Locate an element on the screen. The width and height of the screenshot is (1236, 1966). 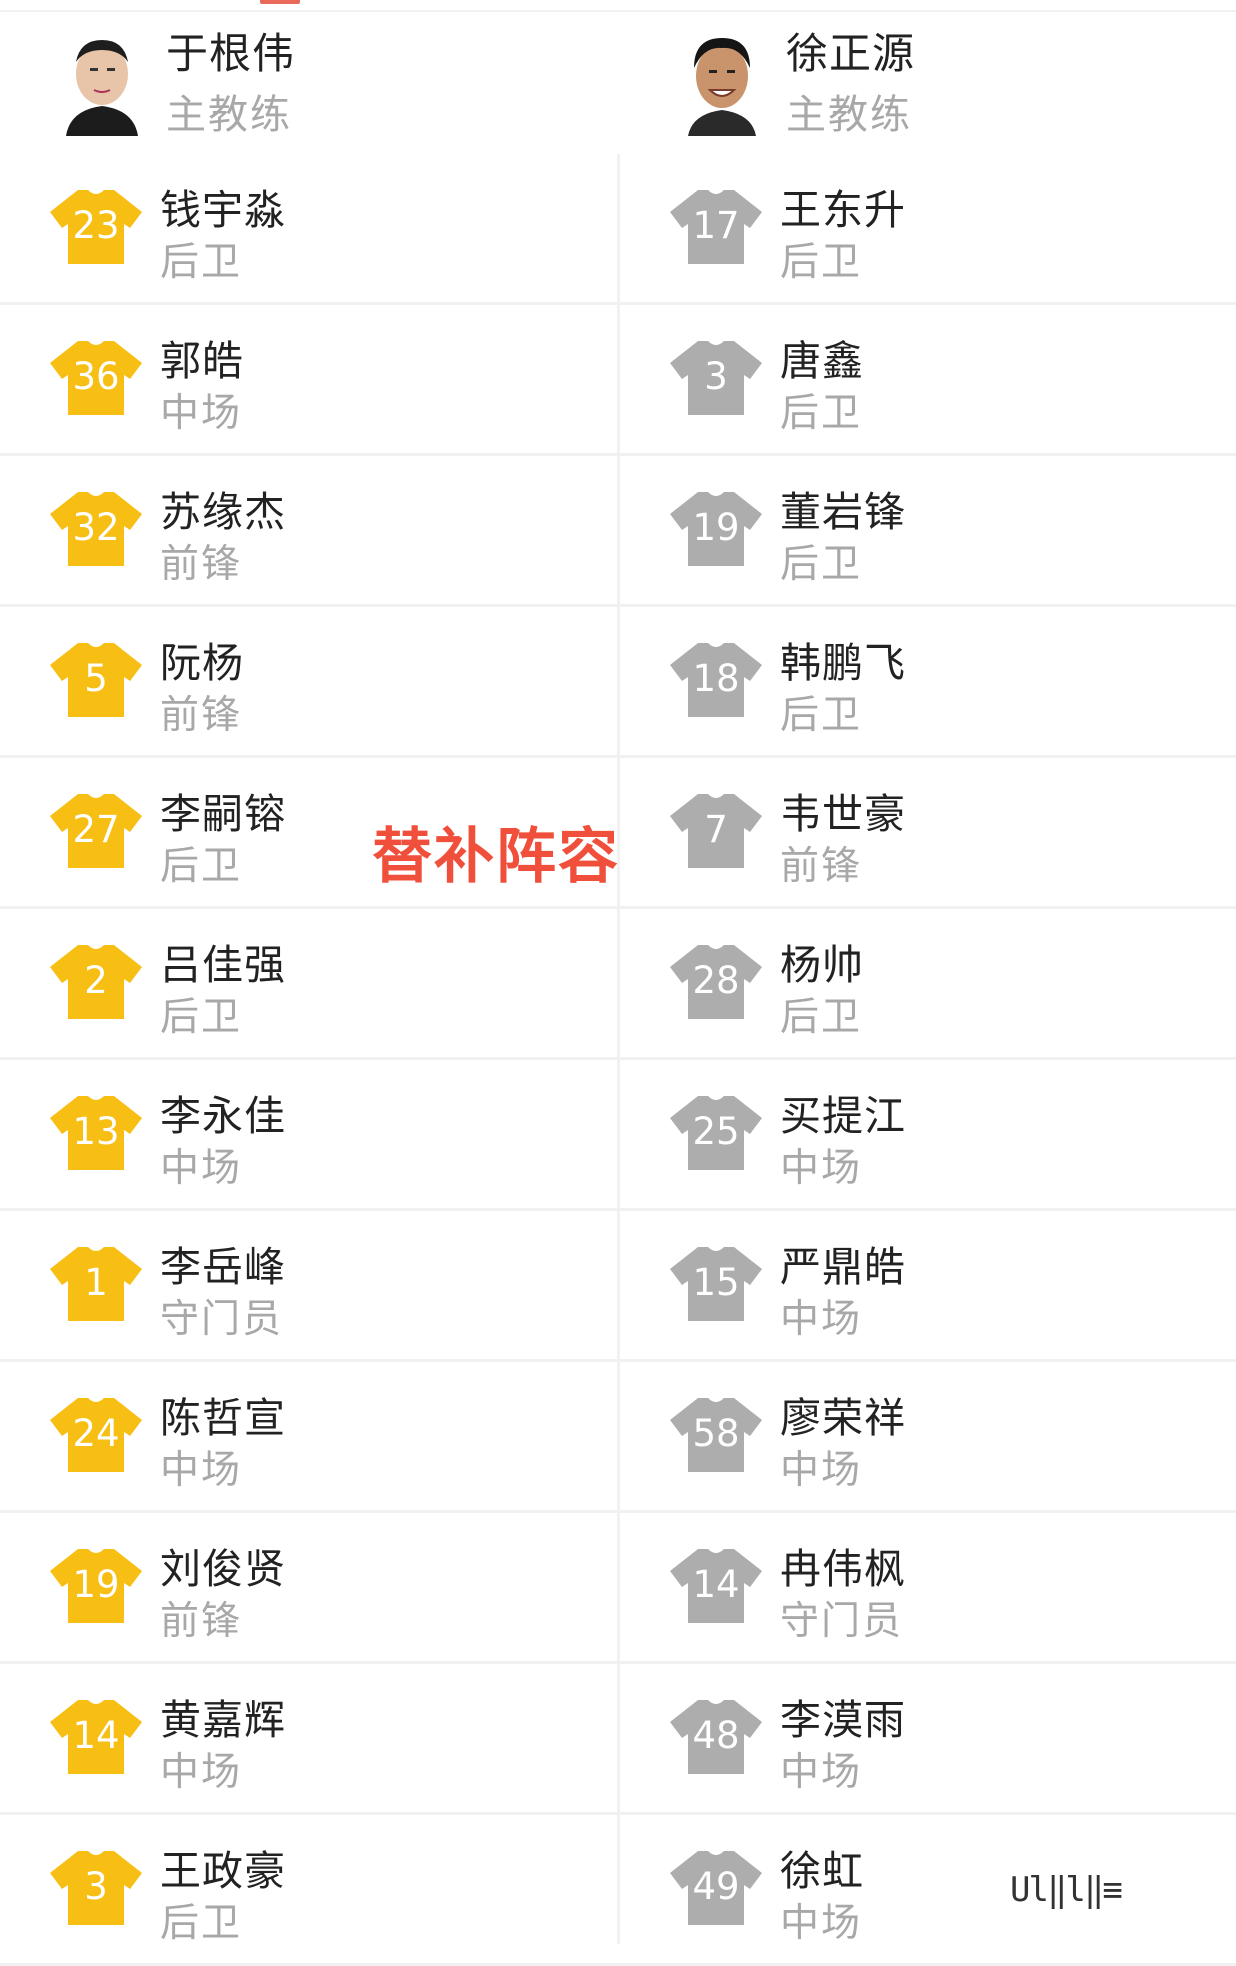
shirt-number: 13 is located at coordinates (96, 1131).